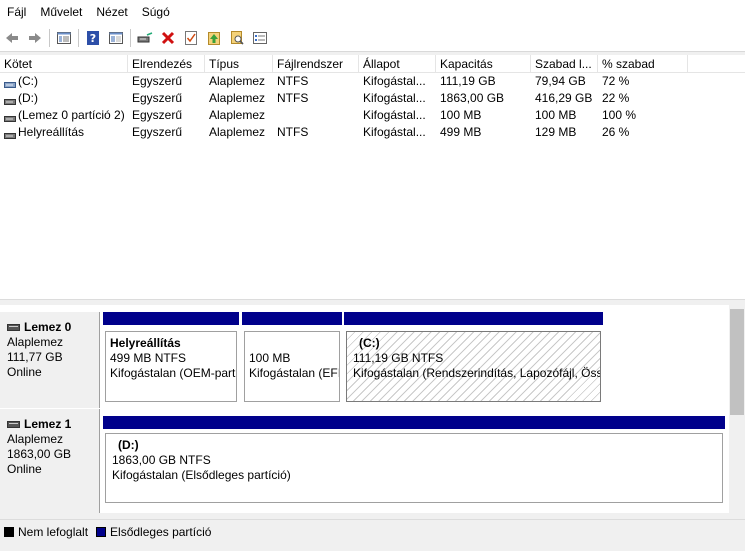  What do you see at coordinates (316, 115) in the screenshot?
I see `volume-filesystem` at bounding box center [316, 115].